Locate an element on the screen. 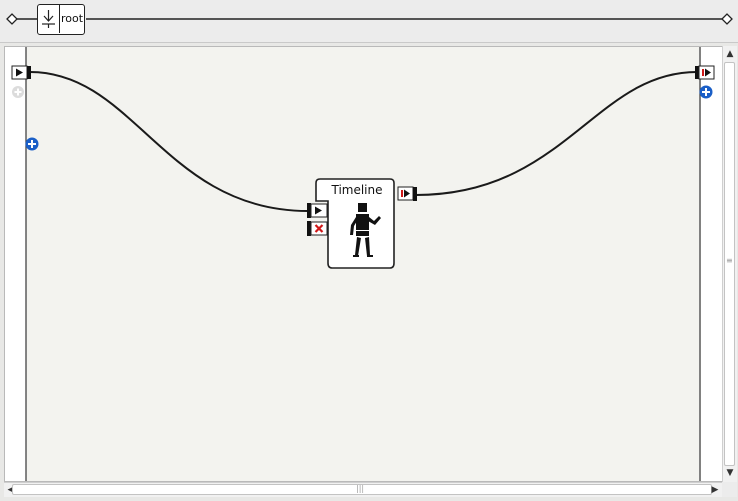  scroll-up-arrow-icon: ▲ is located at coordinates (730, 54).